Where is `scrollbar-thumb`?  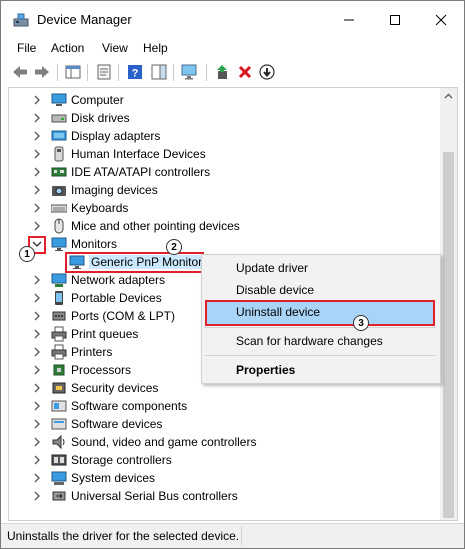 scrollbar-thumb is located at coordinates (448, 335).